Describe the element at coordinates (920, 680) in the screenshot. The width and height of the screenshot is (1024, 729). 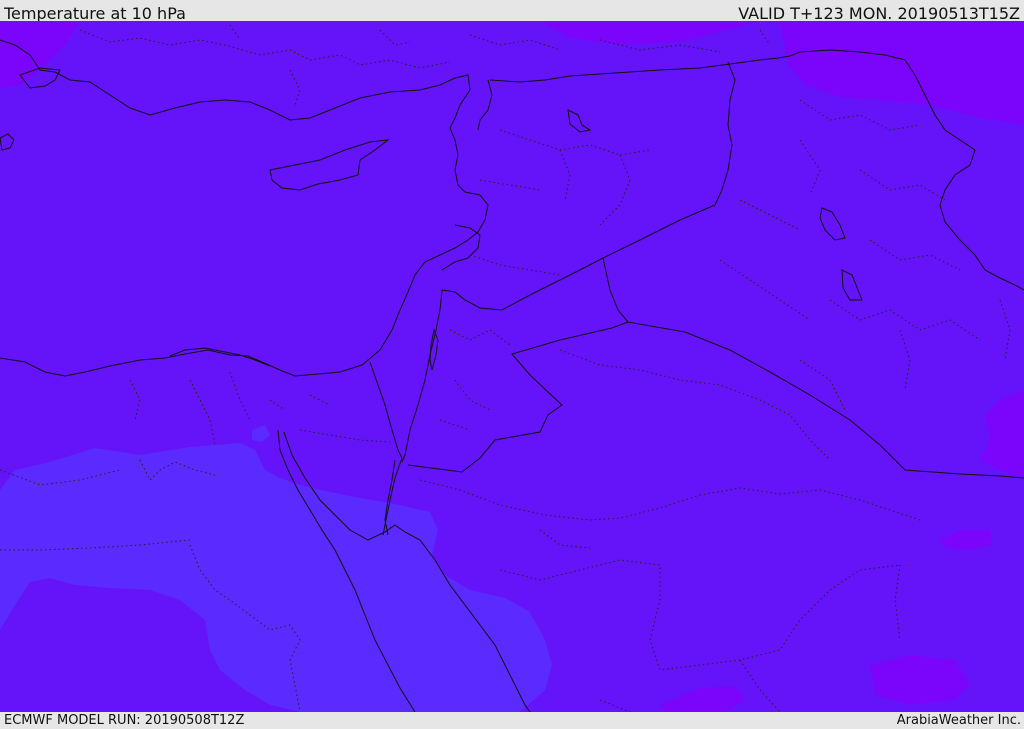
I see `warm-region-southeast` at that location.